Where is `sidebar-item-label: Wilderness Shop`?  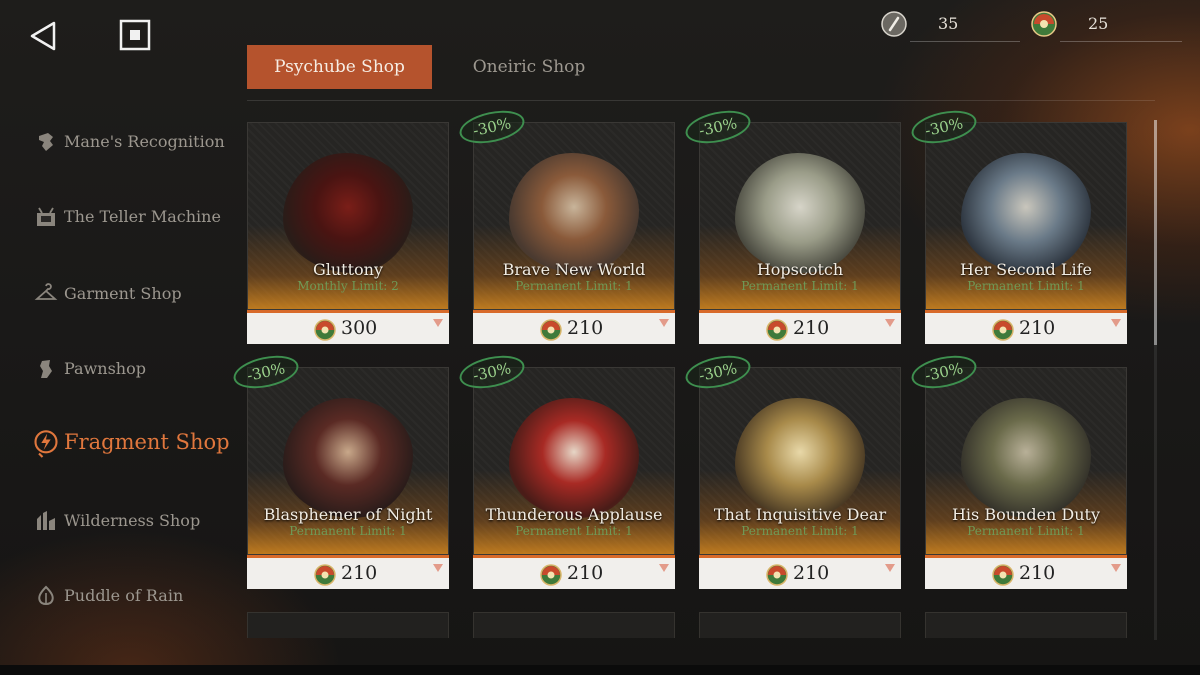
sidebar-item-label: Wilderness Shop is located at coordinates (132, 520).